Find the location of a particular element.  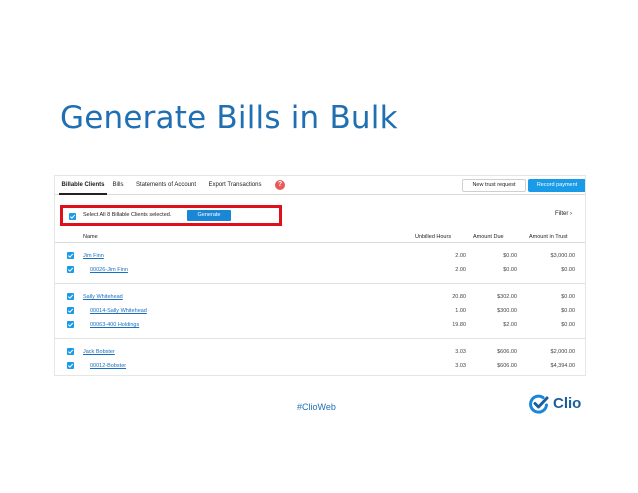

header-unbilled-hours: Unbilled Hours is located at coordinates (433, 237).